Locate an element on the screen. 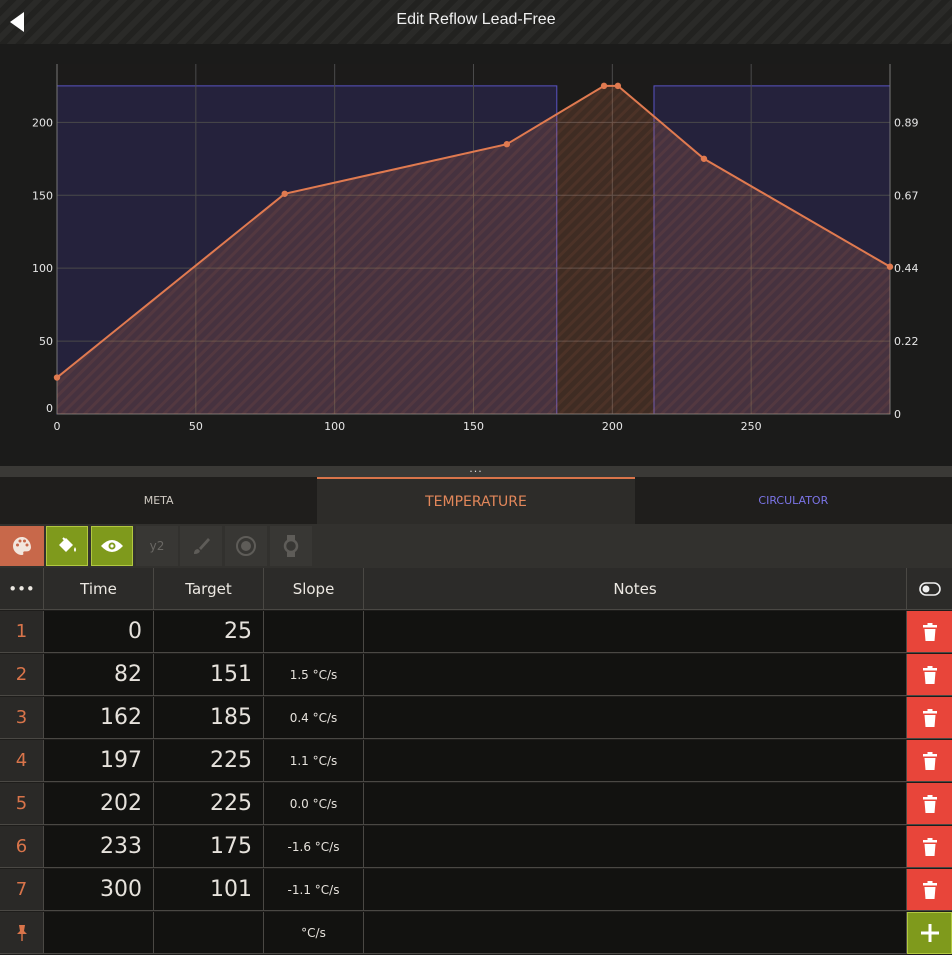 The width and height of the screenshot is (952, 955). time-cell: 162 is located at coordinates (99, 718).